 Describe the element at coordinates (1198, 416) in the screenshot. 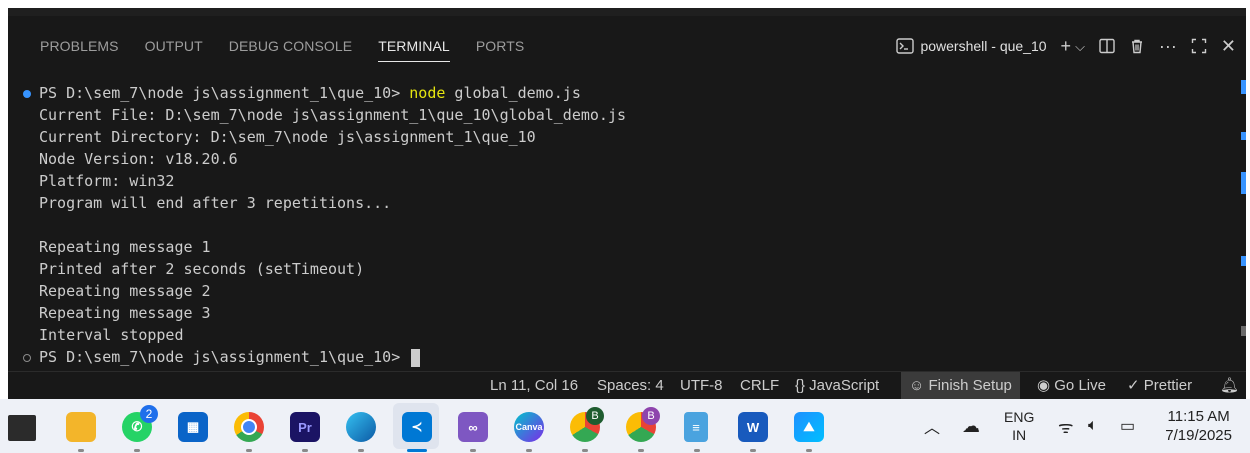

I see `clock-time: 11:15 AM` at that location.